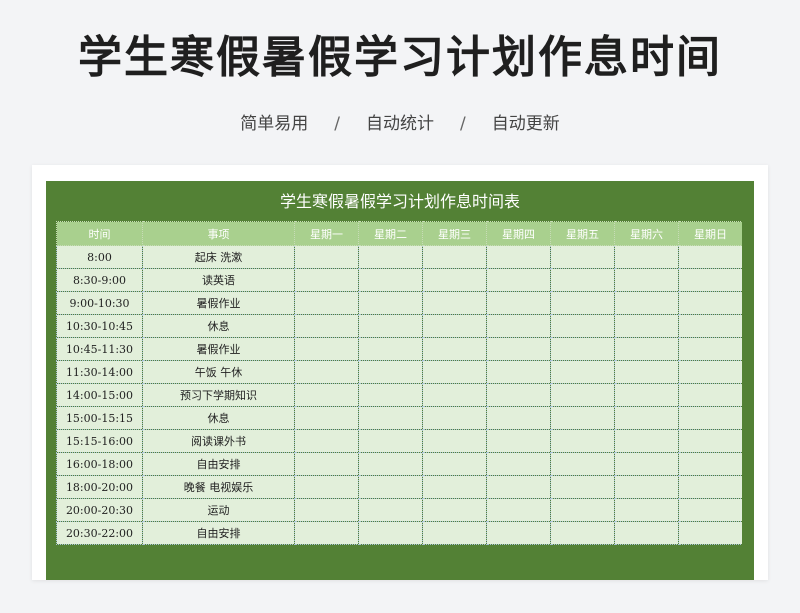  Describe the element at coordinates (218, 395) in the screenshot. I see `activity-cell: 预习下学期知识` at that location.